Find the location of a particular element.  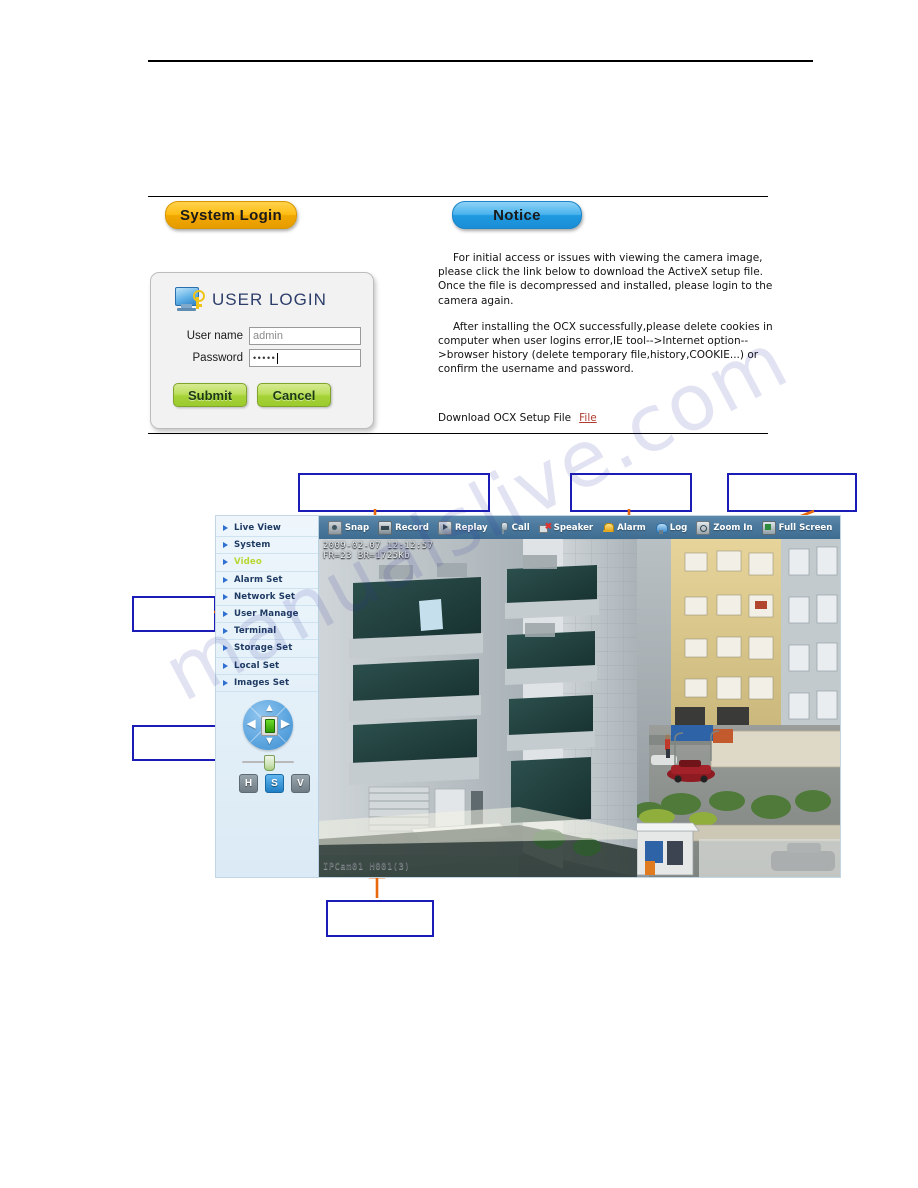

toolbar-log-button: Log is located at coordinates (671, 528).